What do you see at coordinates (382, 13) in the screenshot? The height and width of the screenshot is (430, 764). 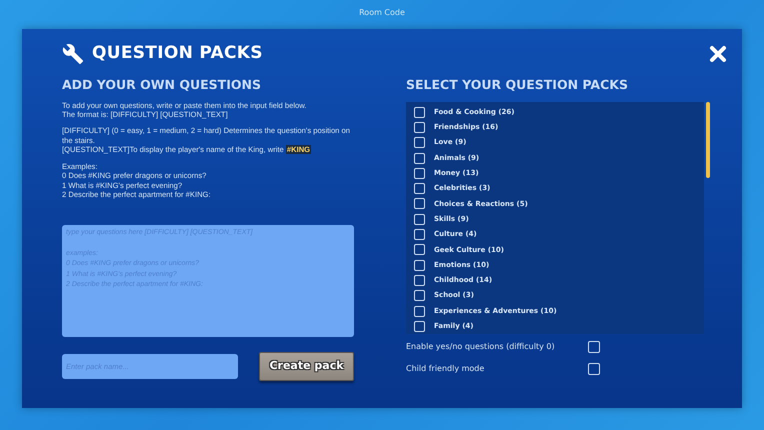 I see `room-code-label: Room Code` at bounding box center [382, 13].